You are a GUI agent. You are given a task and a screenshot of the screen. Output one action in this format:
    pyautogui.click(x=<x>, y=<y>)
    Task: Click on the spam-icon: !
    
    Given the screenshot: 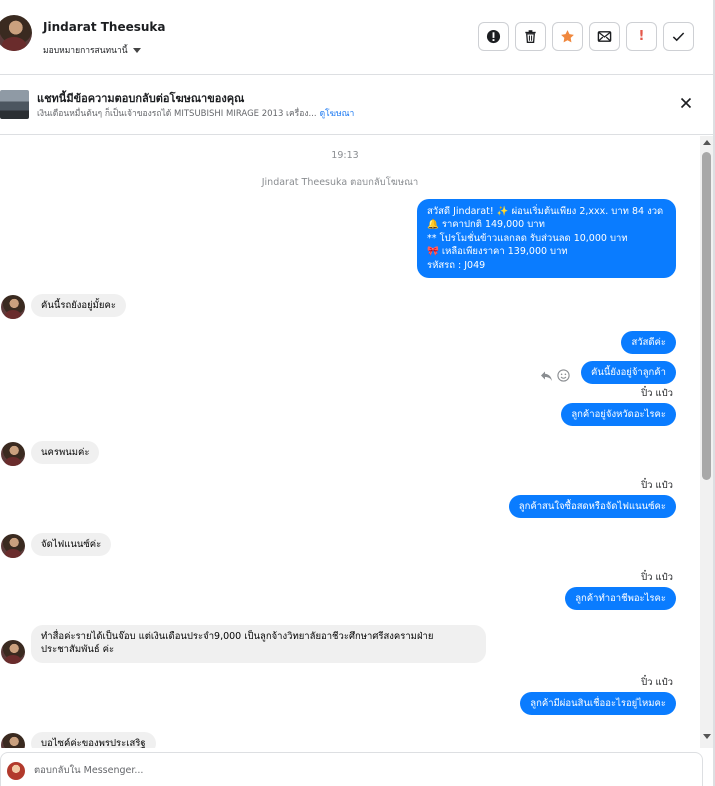 What is the action you would take?
    pyautogui.click(x=641, y=36)
    